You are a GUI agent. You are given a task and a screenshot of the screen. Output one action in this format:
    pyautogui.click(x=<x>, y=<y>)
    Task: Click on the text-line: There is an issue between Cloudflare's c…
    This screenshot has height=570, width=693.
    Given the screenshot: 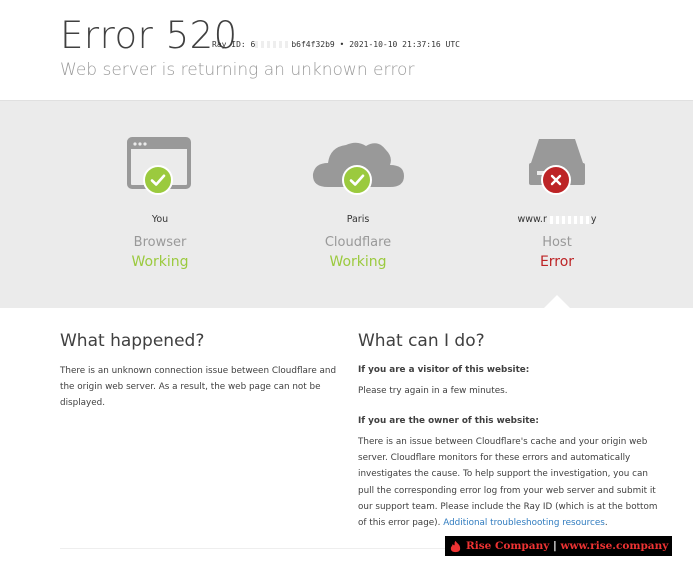 What is the action you would take?
    pyautogui.click(x=503, y=442)
    